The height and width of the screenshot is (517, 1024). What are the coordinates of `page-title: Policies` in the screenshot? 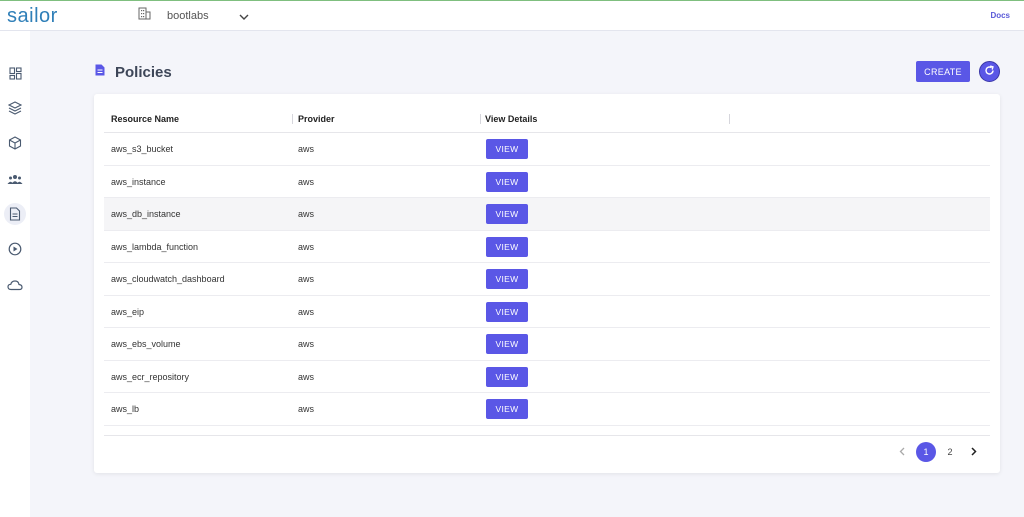 It's located at (133, 72).